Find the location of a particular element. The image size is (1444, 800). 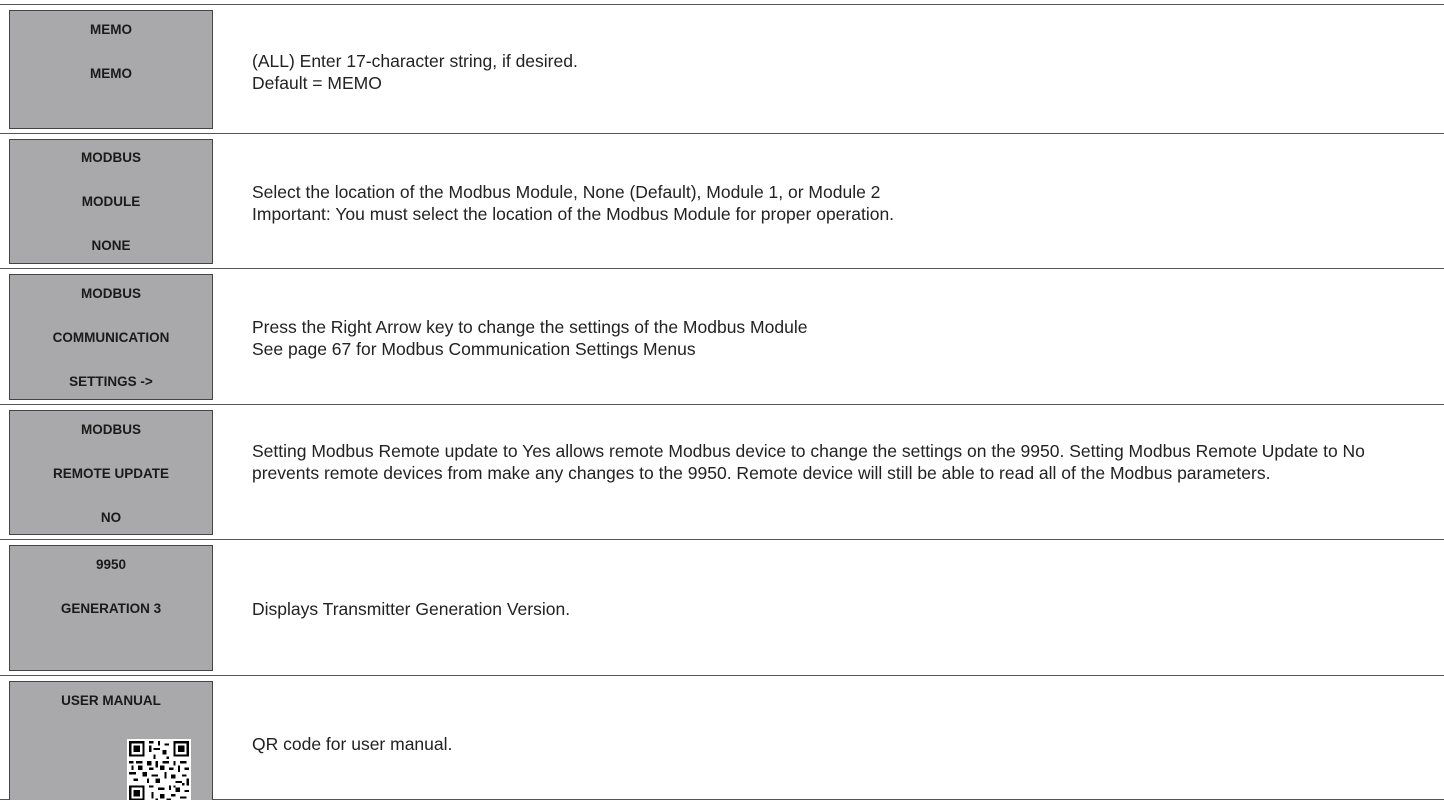

qr-code-icon is located at coordinates (159, 769).